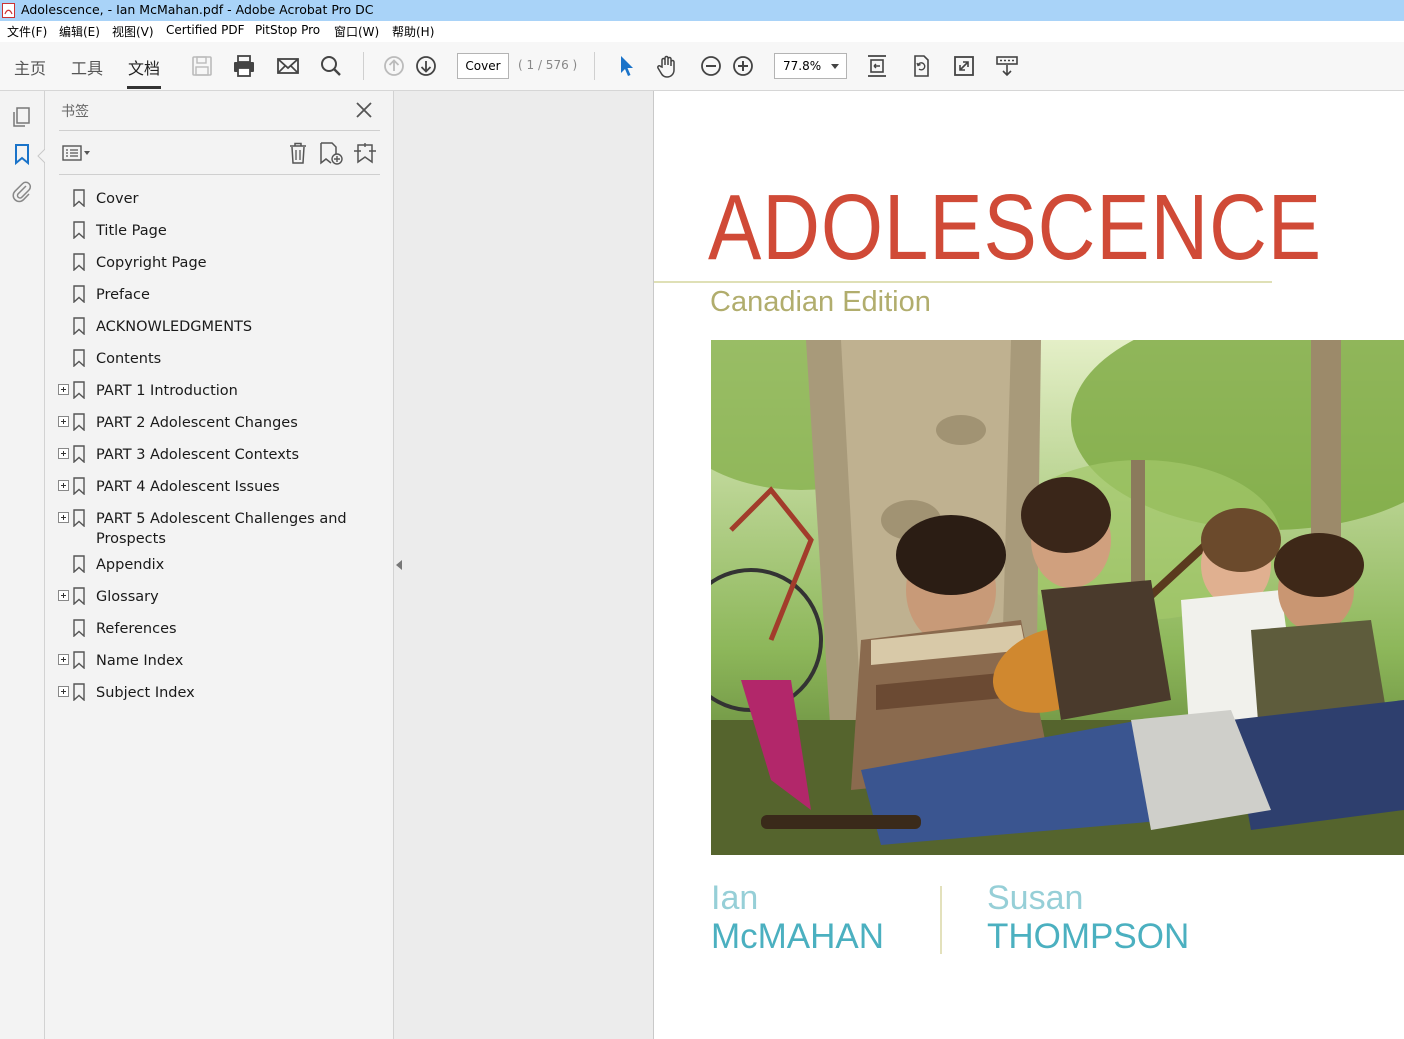  What do you see at coordinates (77, 153) in the screenshot?
I see `bookmark-options-icon` at bounding box center [77, 153].